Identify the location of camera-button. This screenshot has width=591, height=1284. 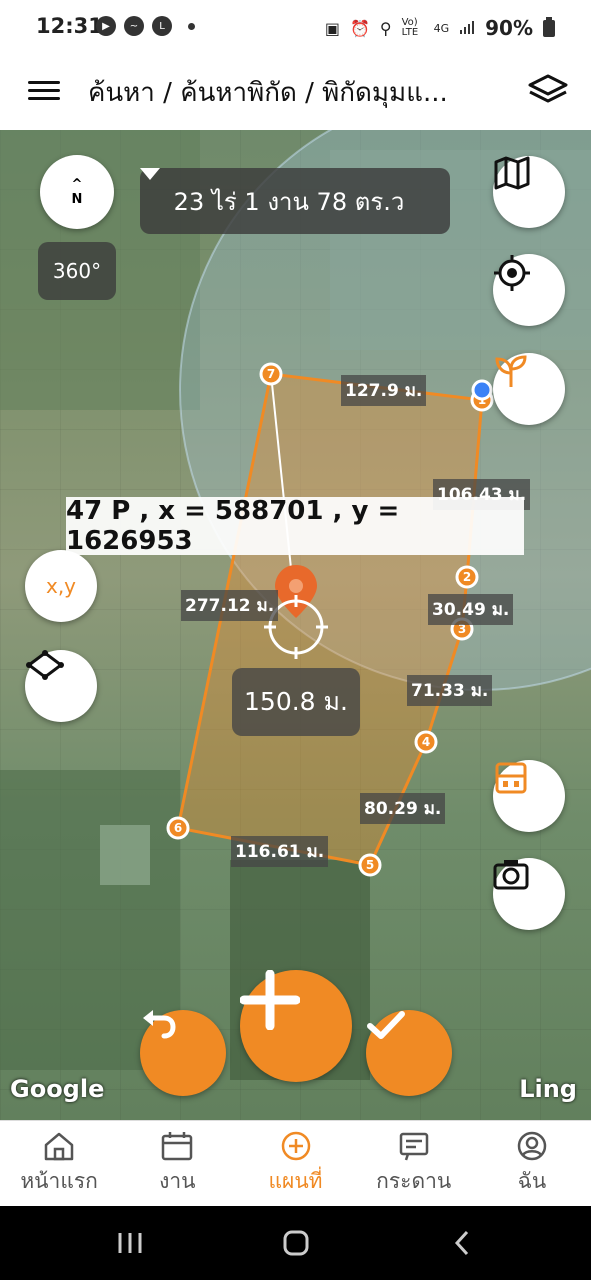
(529, 894).